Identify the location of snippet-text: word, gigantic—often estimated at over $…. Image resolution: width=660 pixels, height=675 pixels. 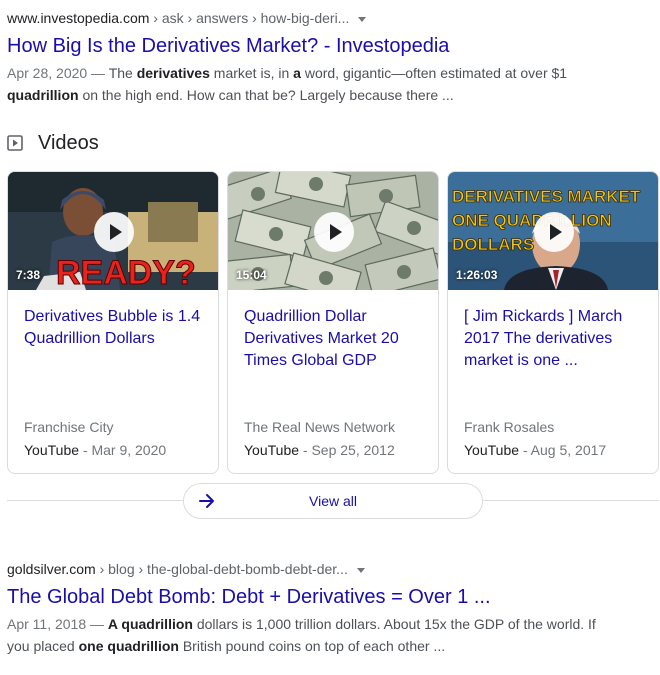
(434, 73).